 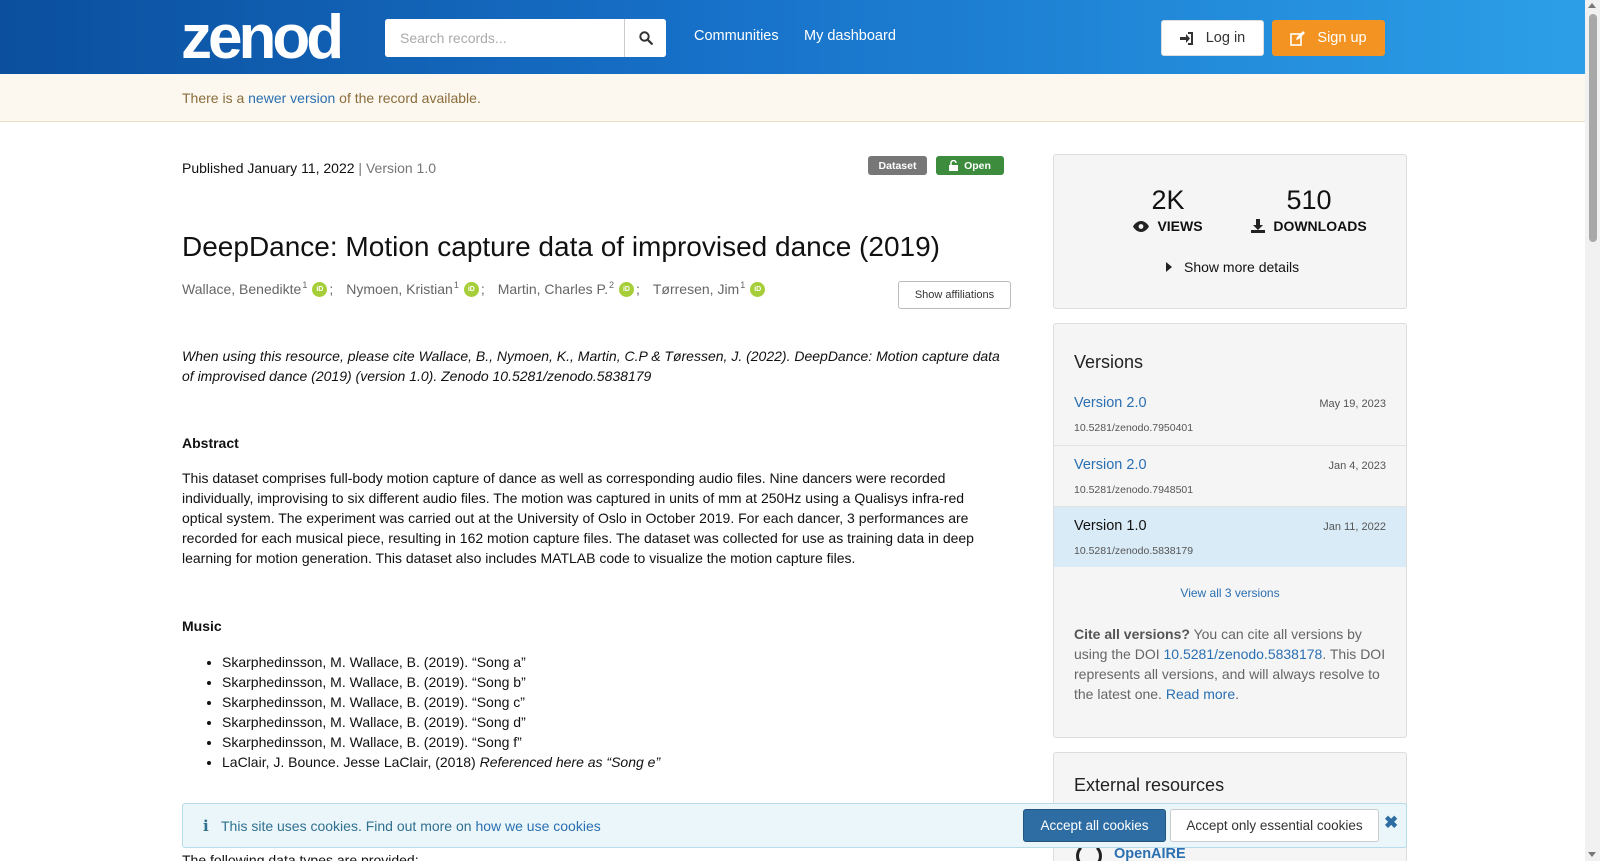 I want to click on cookie-message: This site uses cookies. Find out more on, so click(x=348, y=826).